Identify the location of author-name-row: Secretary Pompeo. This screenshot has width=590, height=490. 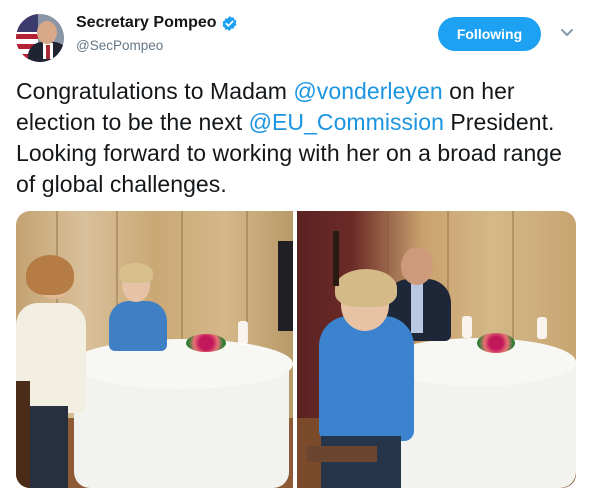
(157, 23).